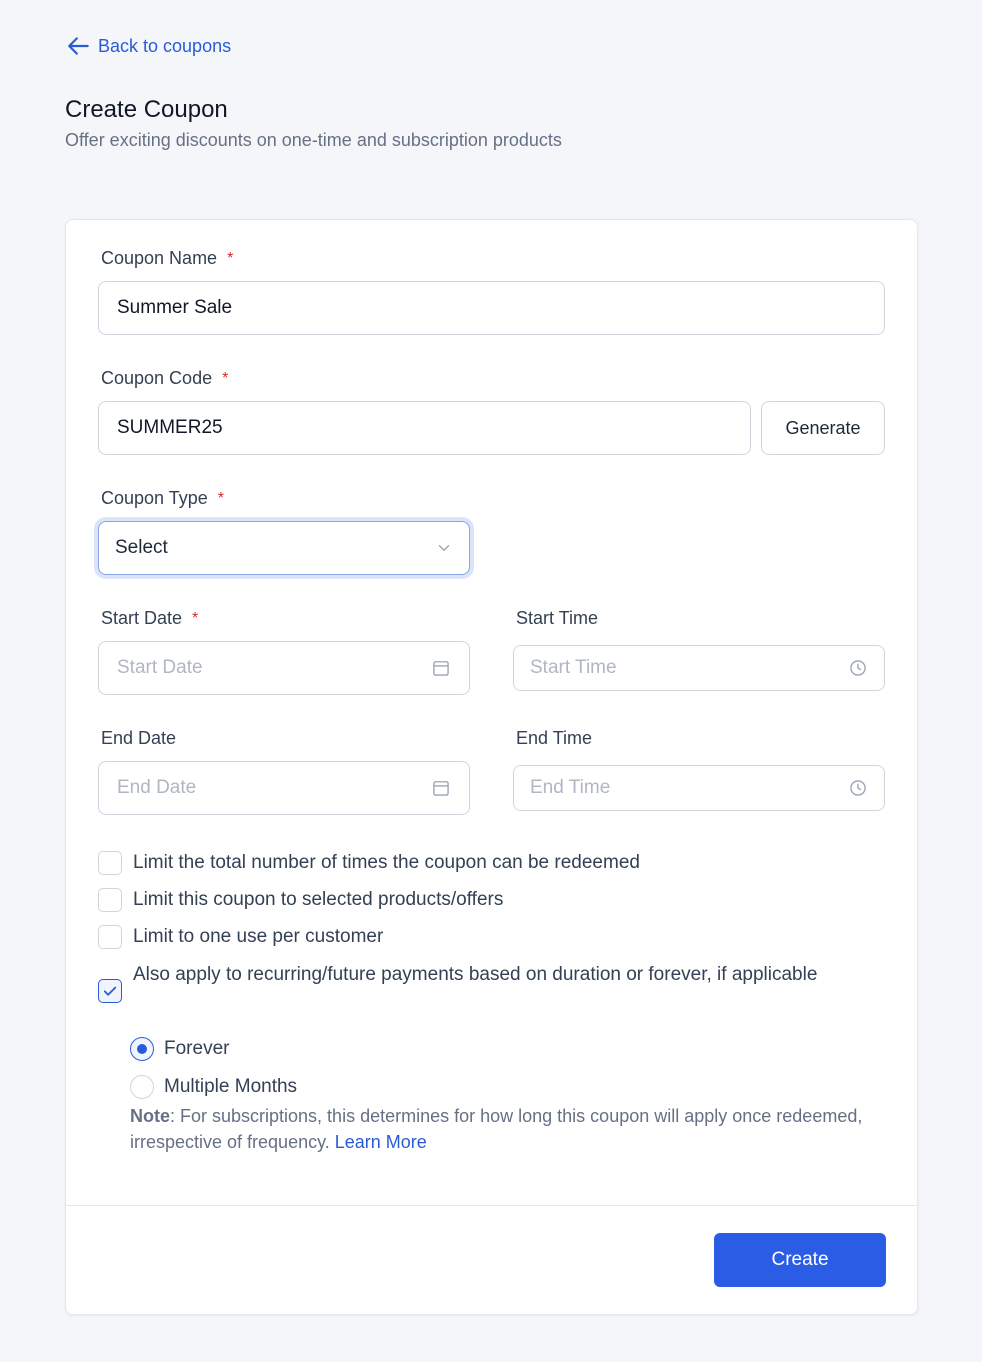 The image size is (982, 1362). Describe the element at coordinates (689, 788) in the screenshot. I see `end-time-input` at that location.